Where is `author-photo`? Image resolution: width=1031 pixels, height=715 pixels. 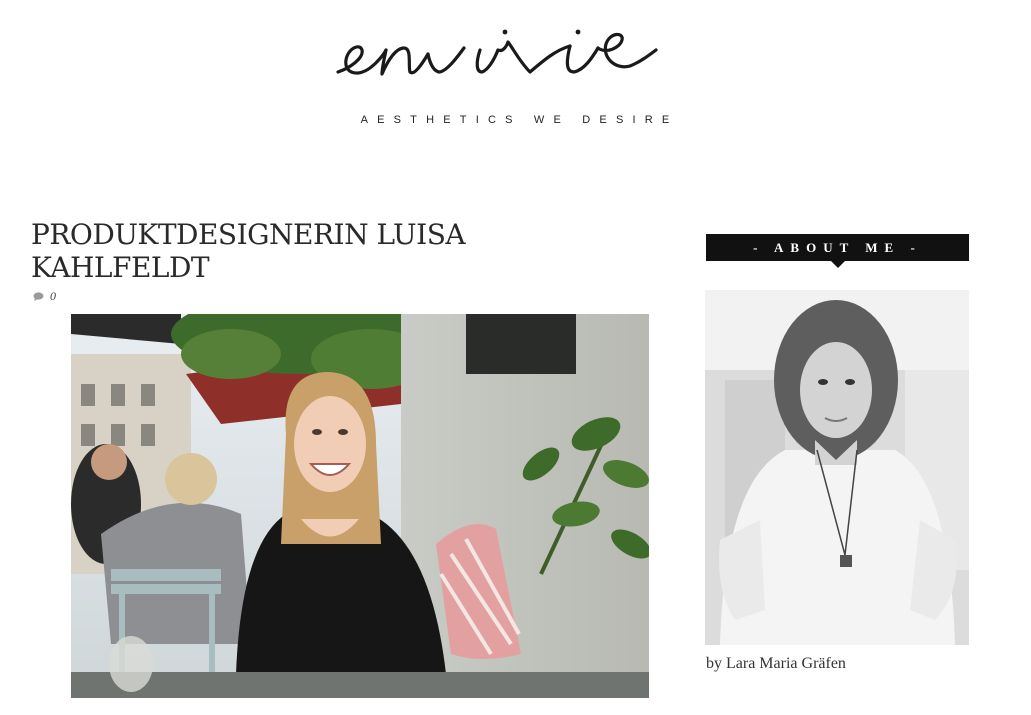
author-photo is located at coordinates (837, 467).